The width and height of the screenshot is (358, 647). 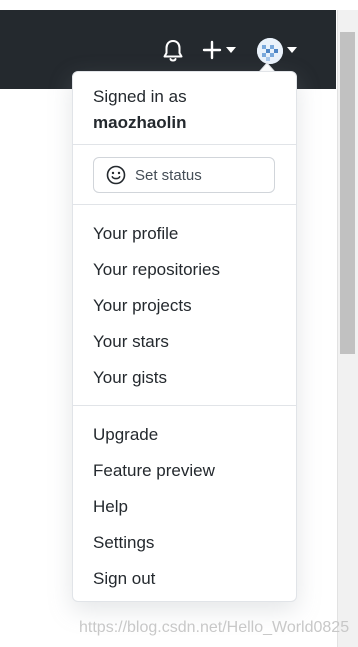 I want to click on watermark: https://blog.csdn.net/Hello_World0825, so click(x=214, y=627).